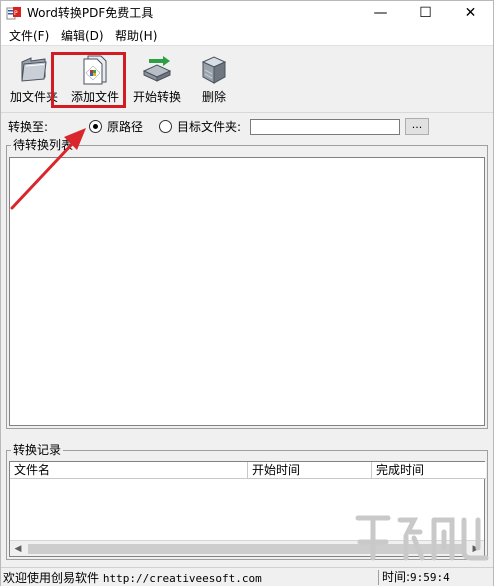  I want to click on column-header-finish-time: 完成时间, so click(429, 470).